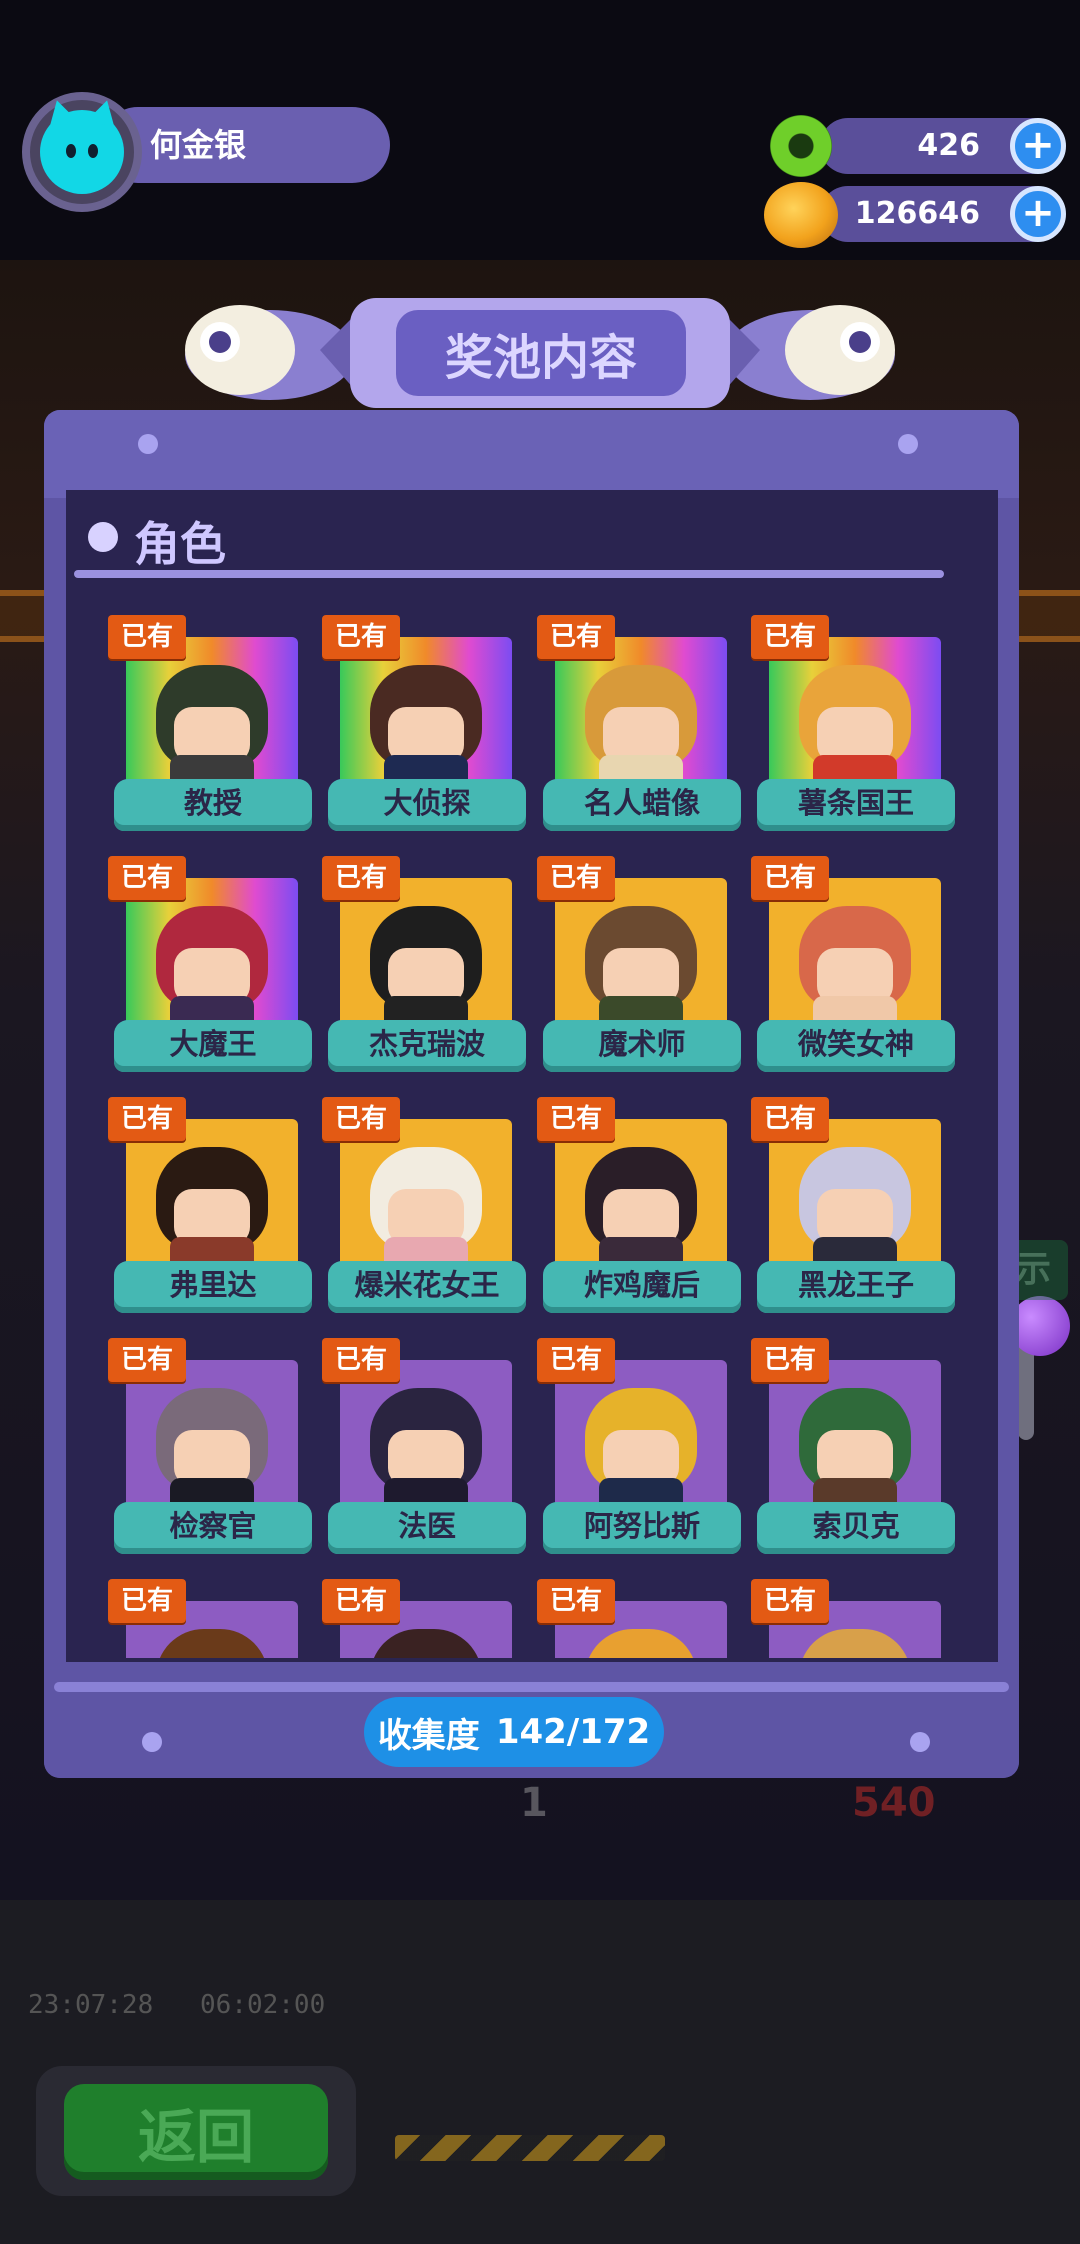  I want to click on character-card: 已有阿努比斯, so click(642, 1453).